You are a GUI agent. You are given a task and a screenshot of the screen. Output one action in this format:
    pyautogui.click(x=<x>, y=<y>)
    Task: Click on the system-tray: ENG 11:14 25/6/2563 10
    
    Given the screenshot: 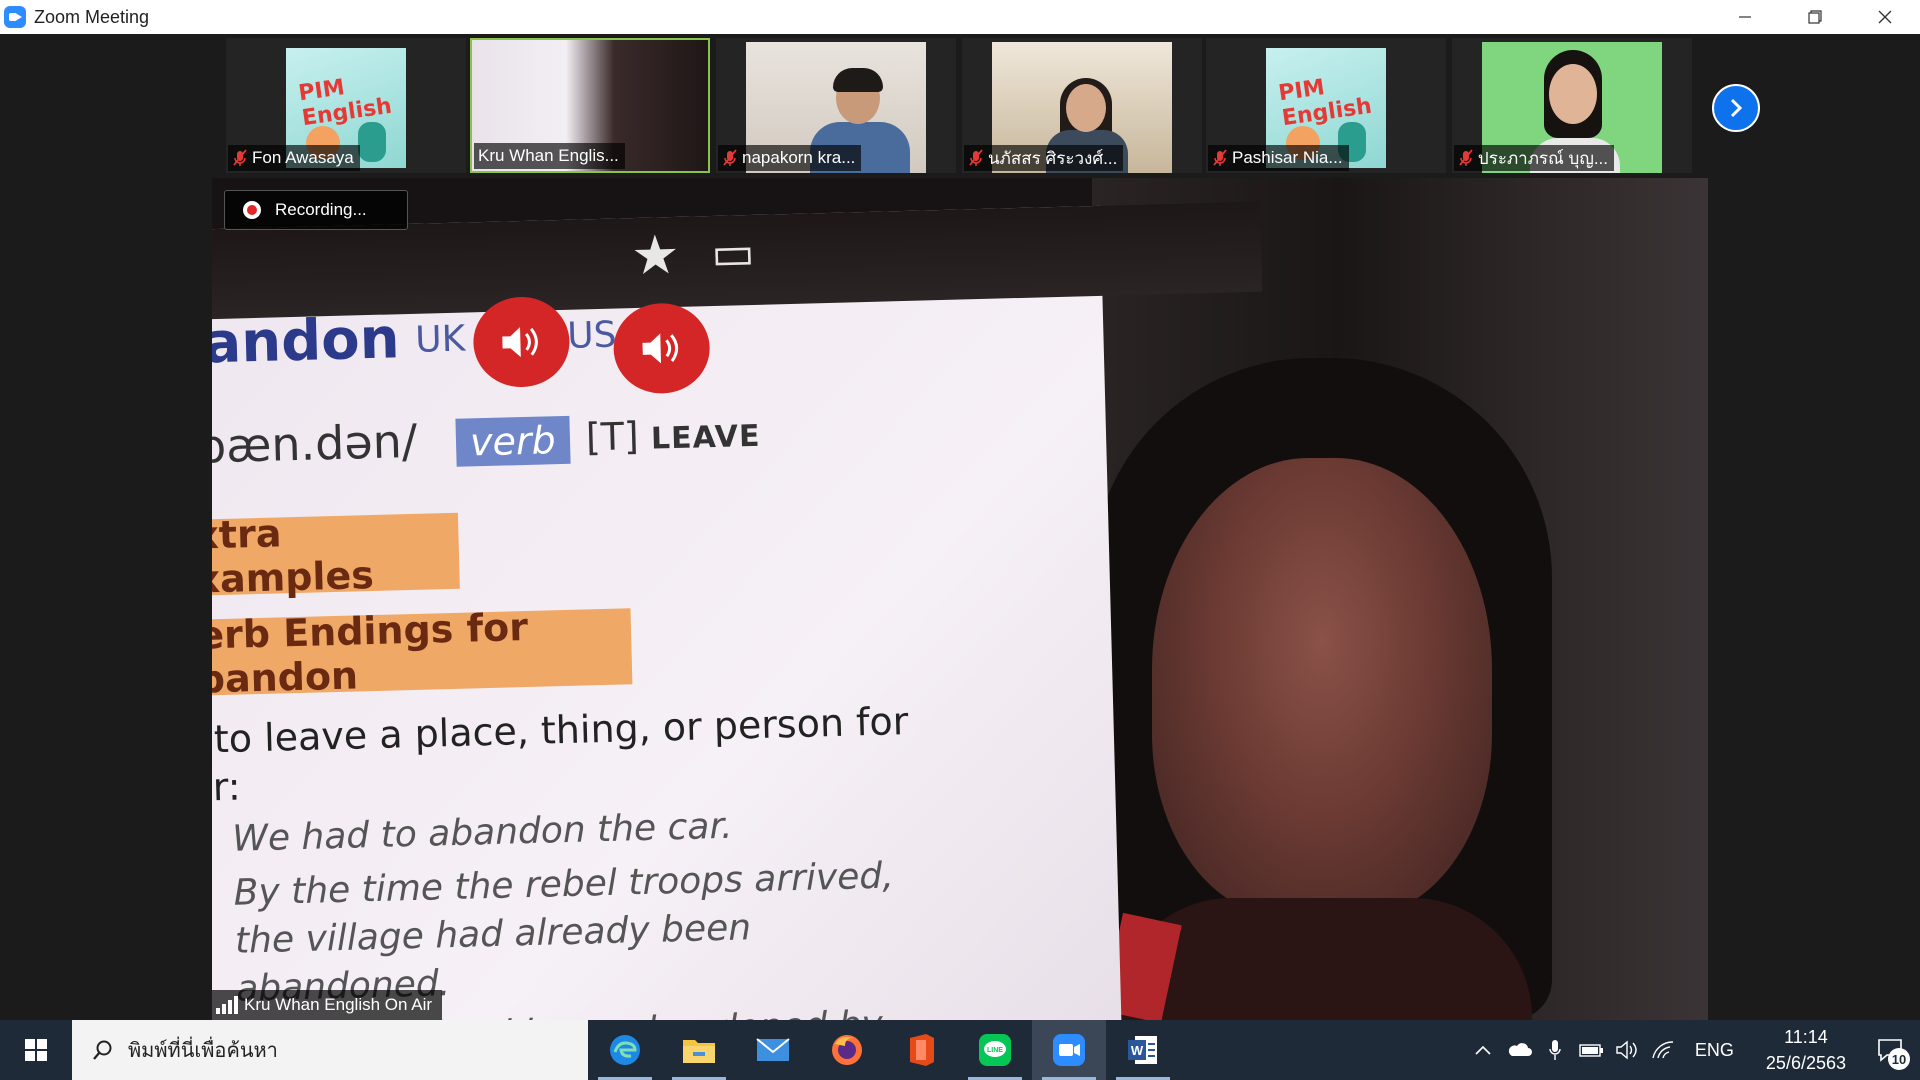 What is the action you would take?
    pyautogui.click(x=1694, y=1050)
    